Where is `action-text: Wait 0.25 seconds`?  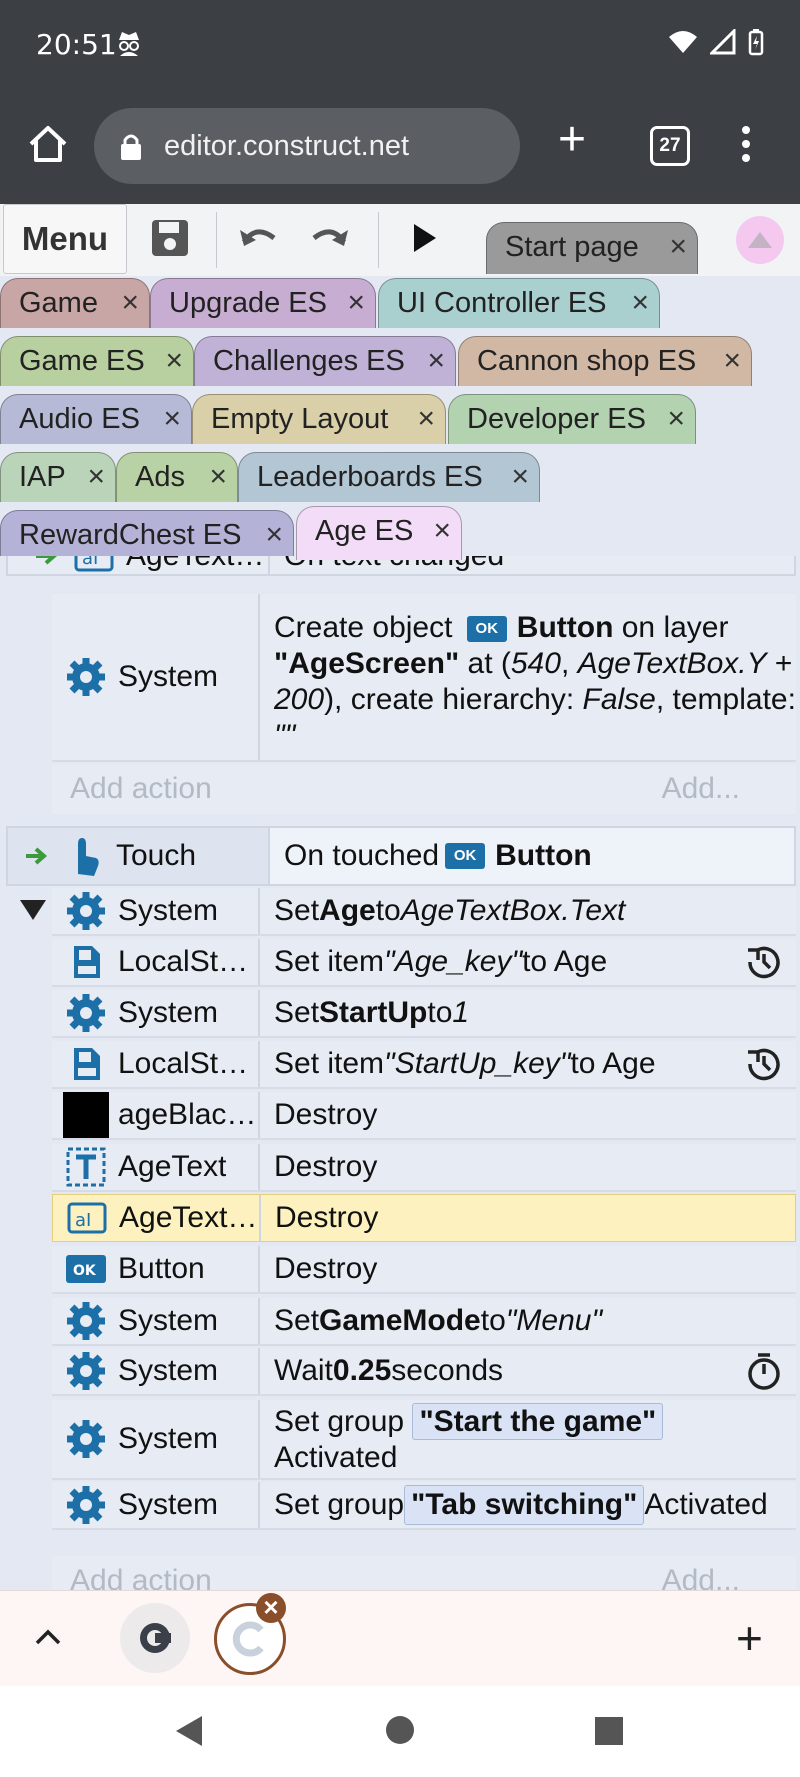 action-text: Wait 0.25 seconds is located at coordinates (528, 1371).